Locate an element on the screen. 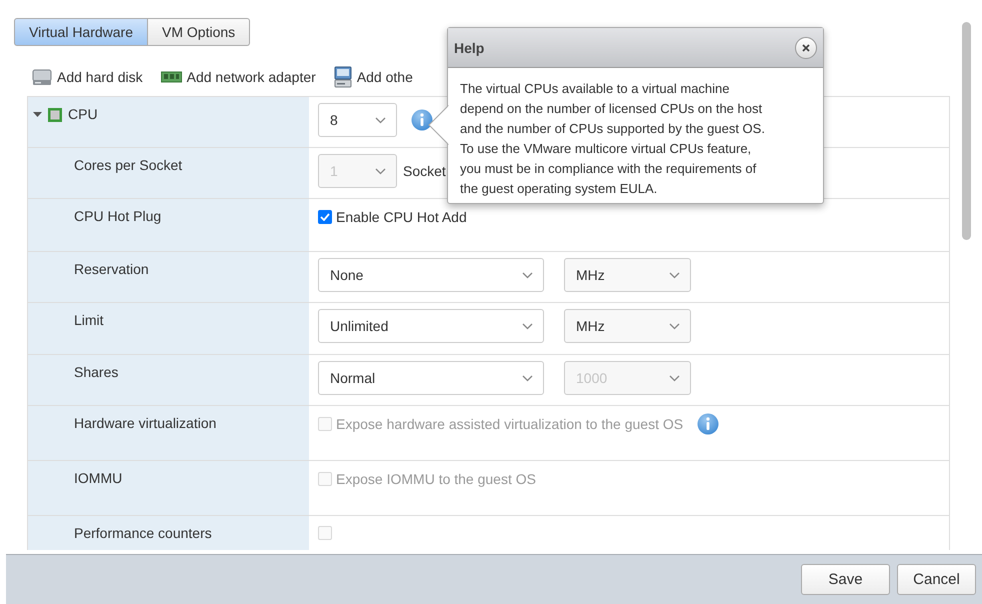  checkbox-label: Expose IOMMU to the guest OS is located at coordinates (436, 479).